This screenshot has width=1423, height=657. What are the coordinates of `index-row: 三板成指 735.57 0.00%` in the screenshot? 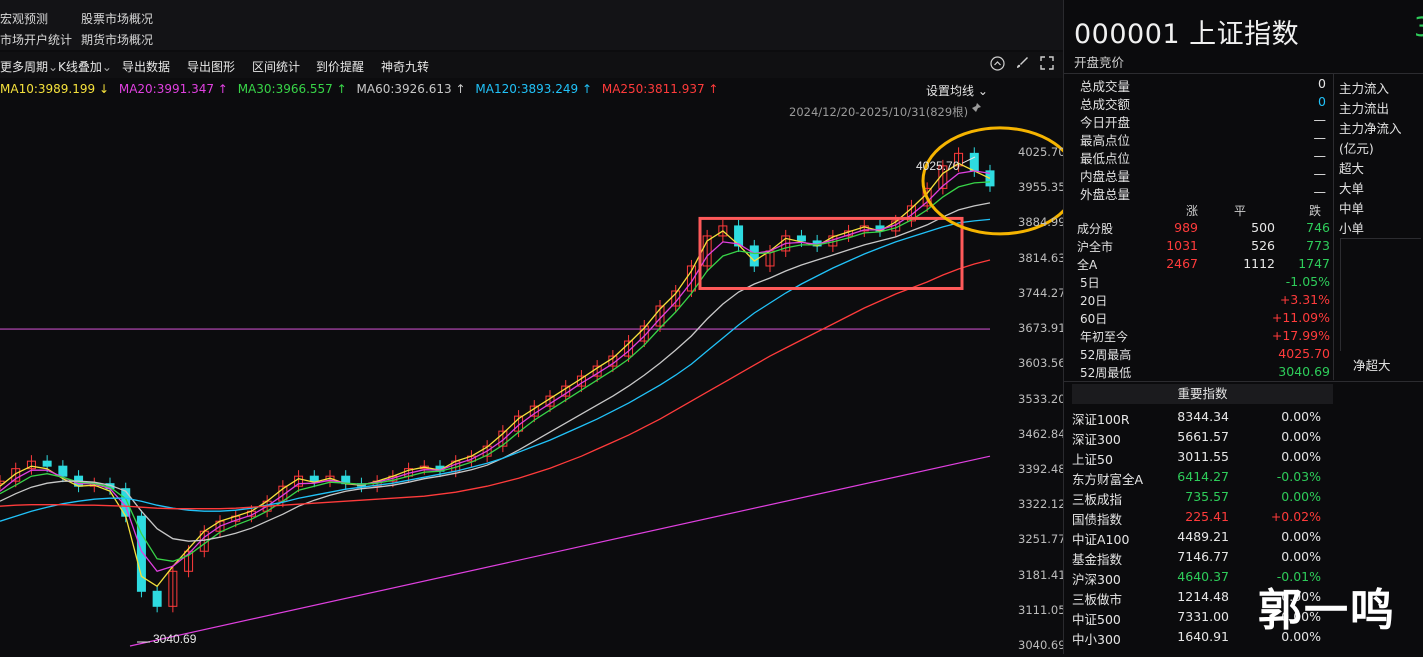 It's located at (1198, 499).